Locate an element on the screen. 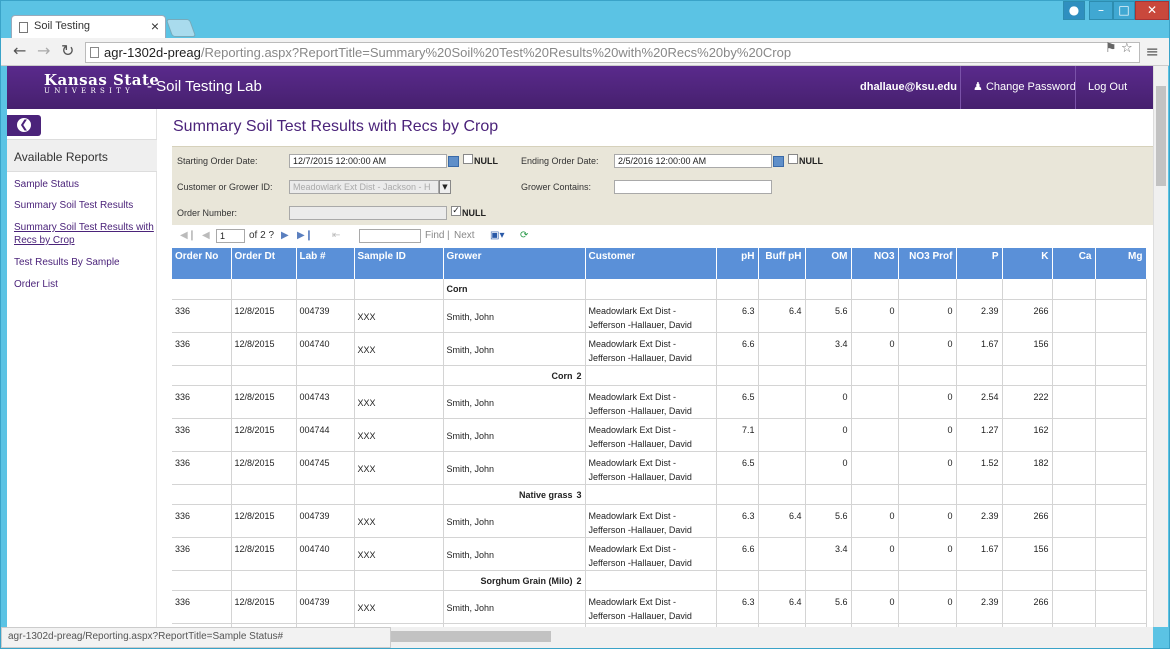 The width and height of the screenshot is (1170, 649). column-header: Order No is located at coordinates (202, 263).